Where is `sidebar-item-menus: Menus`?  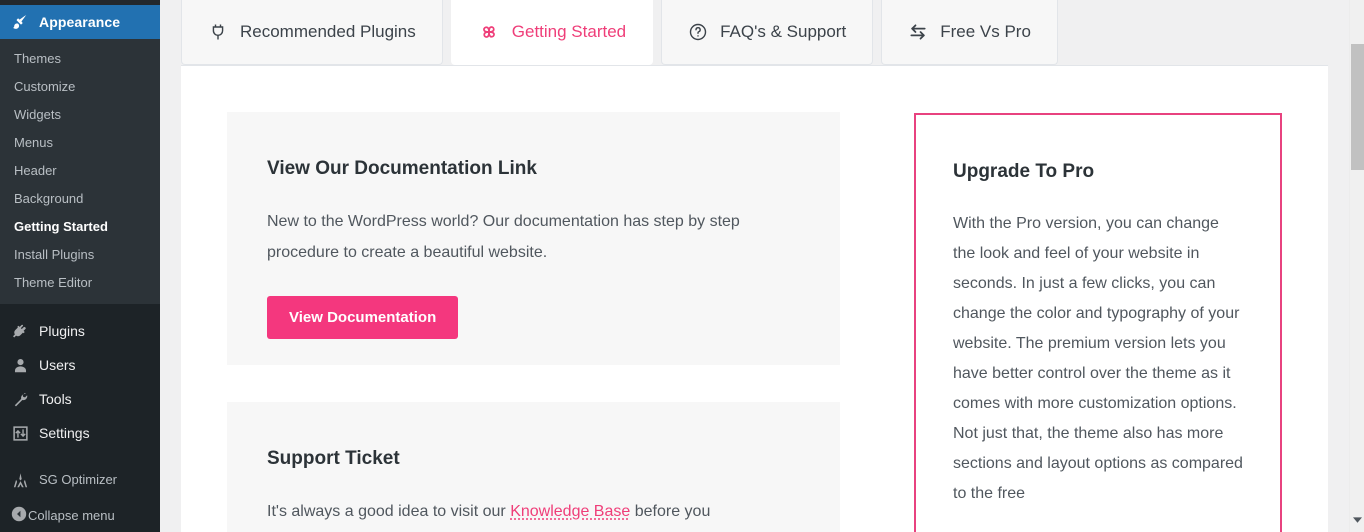 sidebar-item-menus: Menus is located at coordinates (80, 143).